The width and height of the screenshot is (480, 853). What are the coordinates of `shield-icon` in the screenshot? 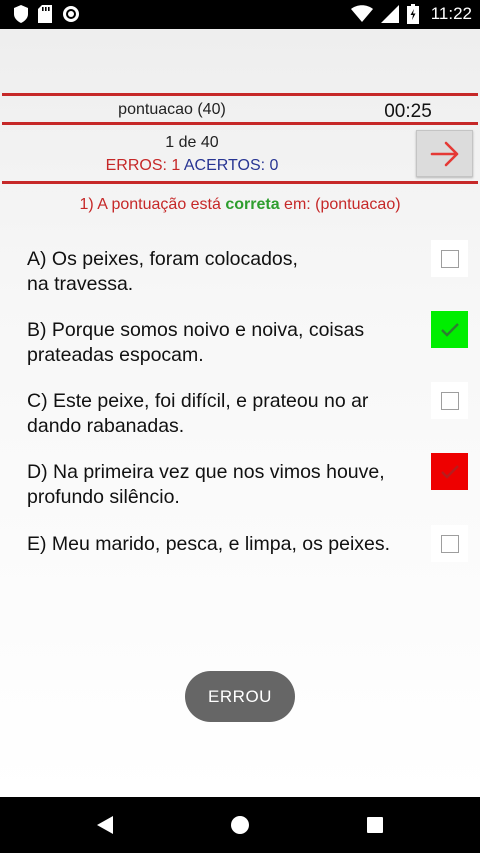 It's located at (21, 14).